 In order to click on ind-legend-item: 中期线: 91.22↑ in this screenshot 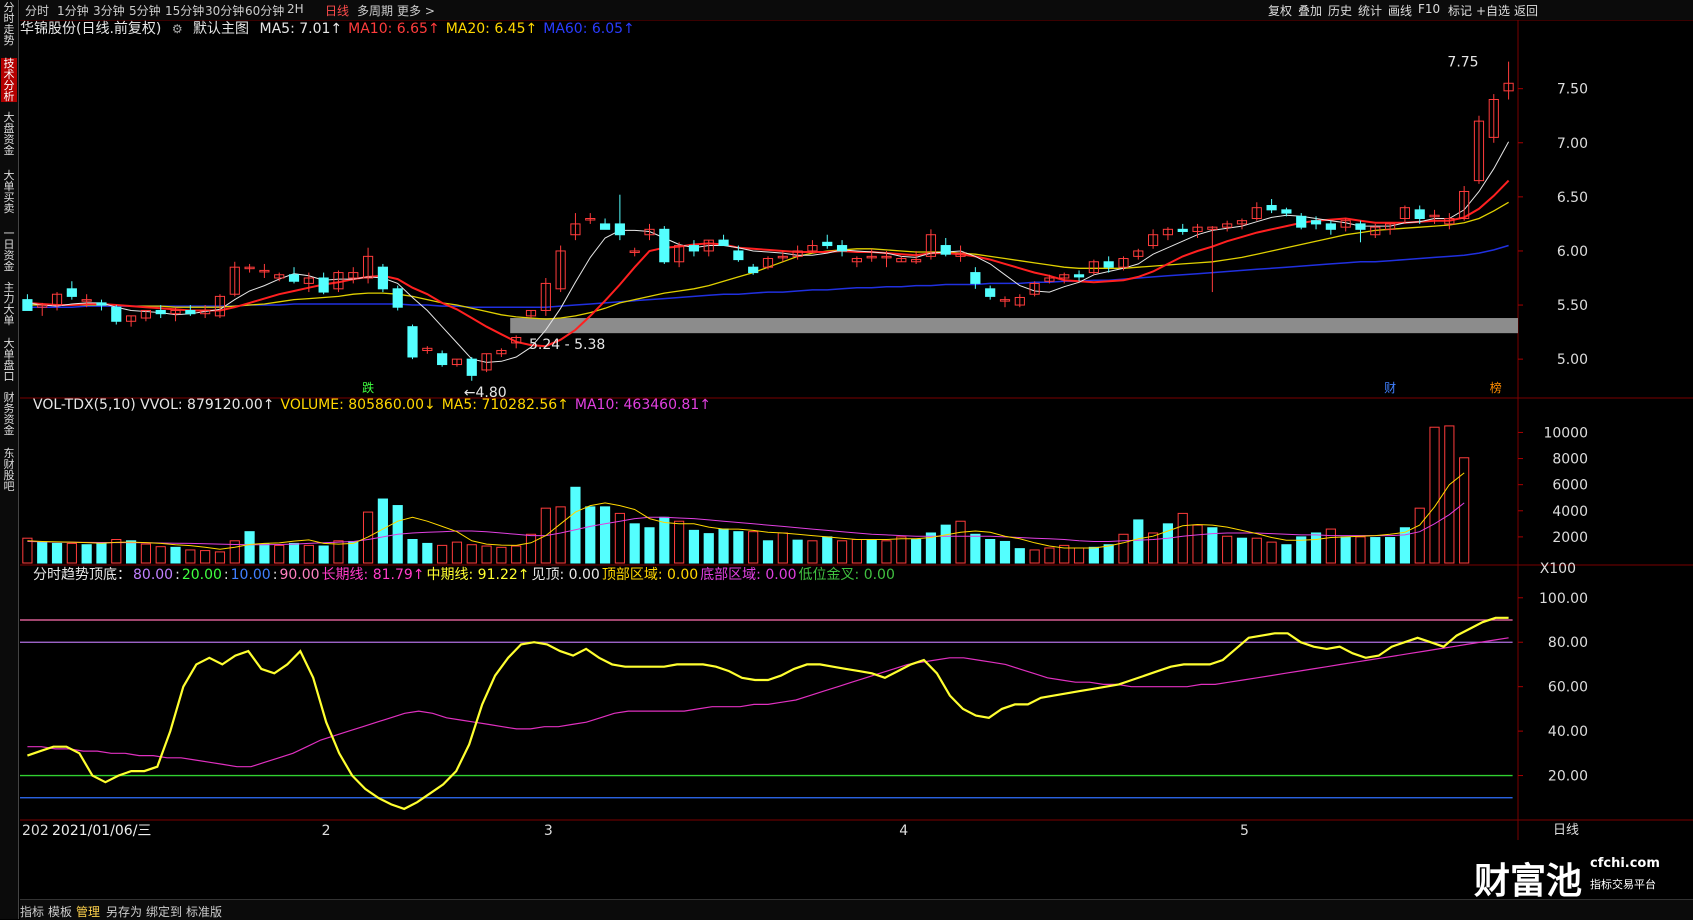, I will do `click(478, 575)`.